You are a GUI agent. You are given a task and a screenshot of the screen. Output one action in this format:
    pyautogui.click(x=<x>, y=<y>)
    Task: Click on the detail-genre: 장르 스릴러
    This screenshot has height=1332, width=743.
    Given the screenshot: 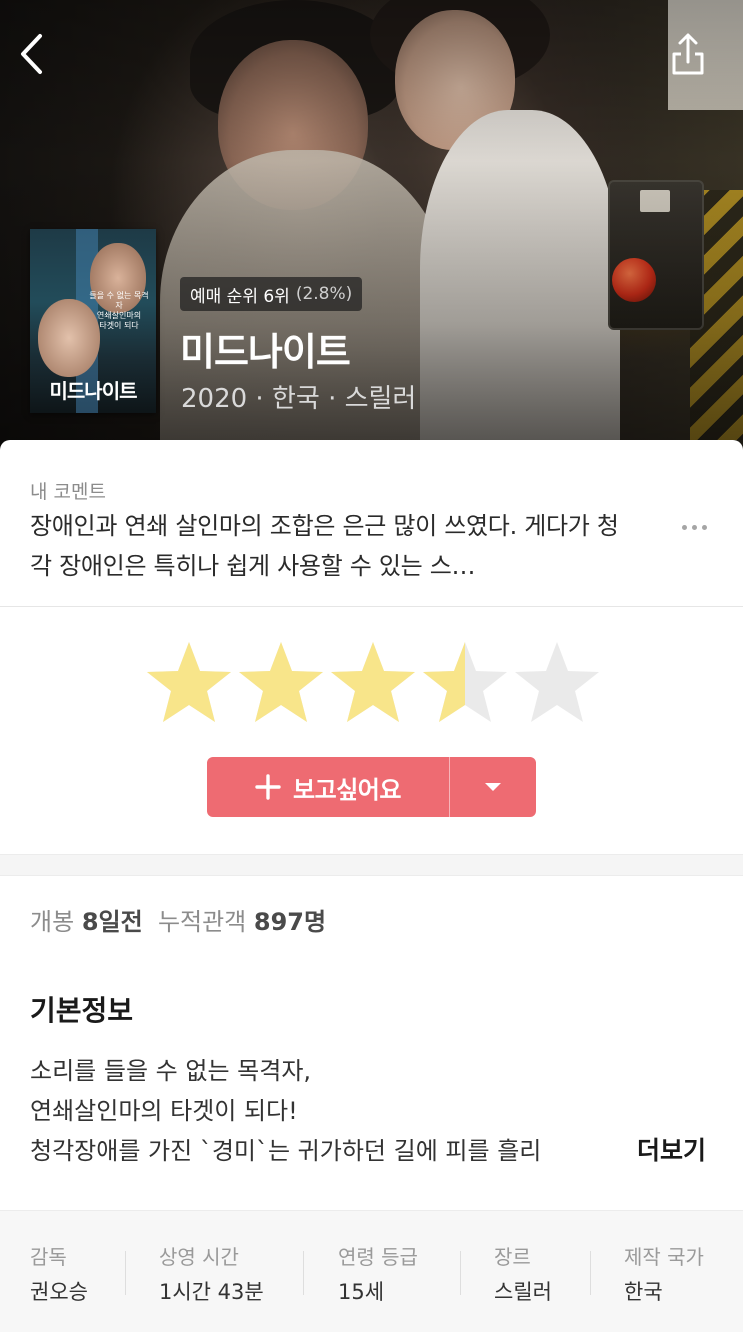 What is the action you would take?
    pyautogui.click(x=523, y=1273)
    